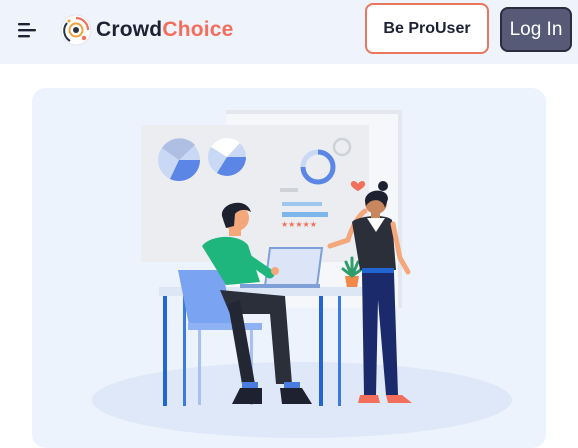 The width and height of the screenshot is (578, 448). I want to click on brand-name-part1: Crowd, so click(129, 29).